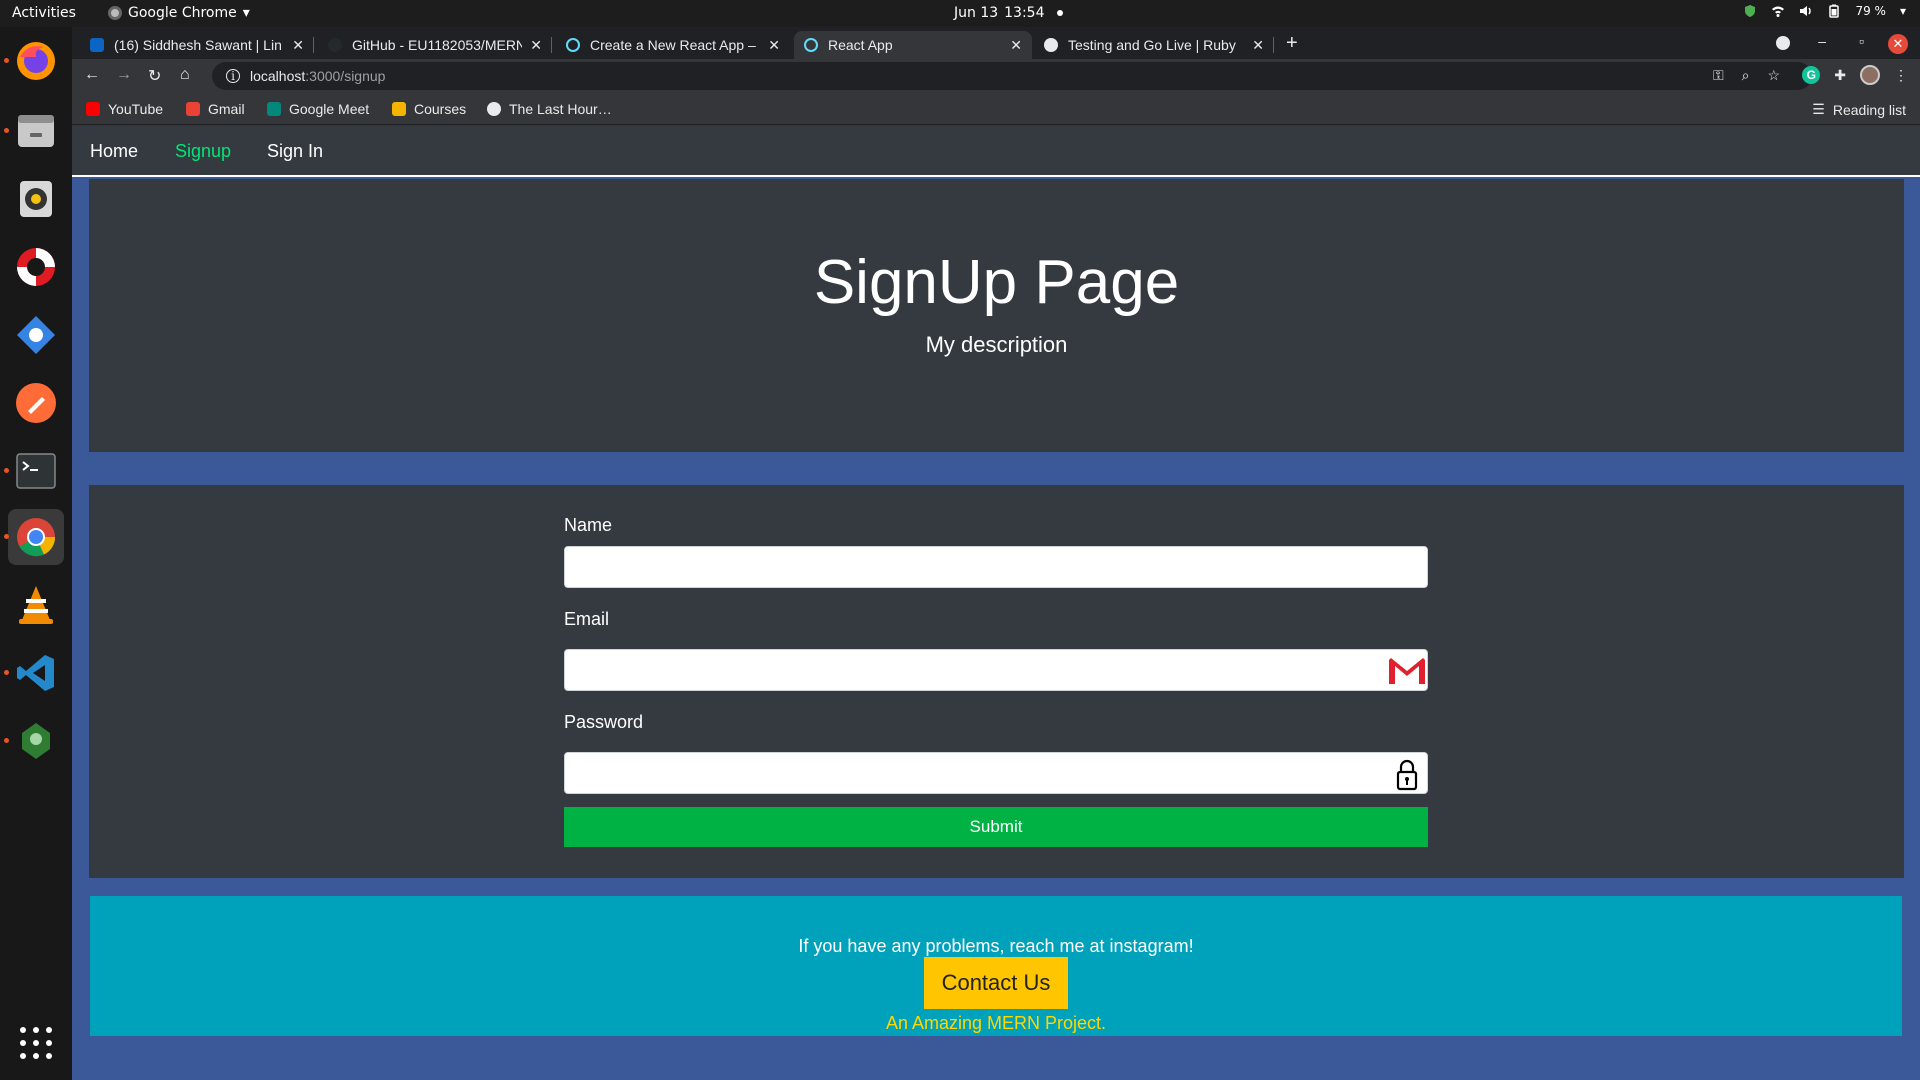  I want to click on dock-postman, so click(36, 403).